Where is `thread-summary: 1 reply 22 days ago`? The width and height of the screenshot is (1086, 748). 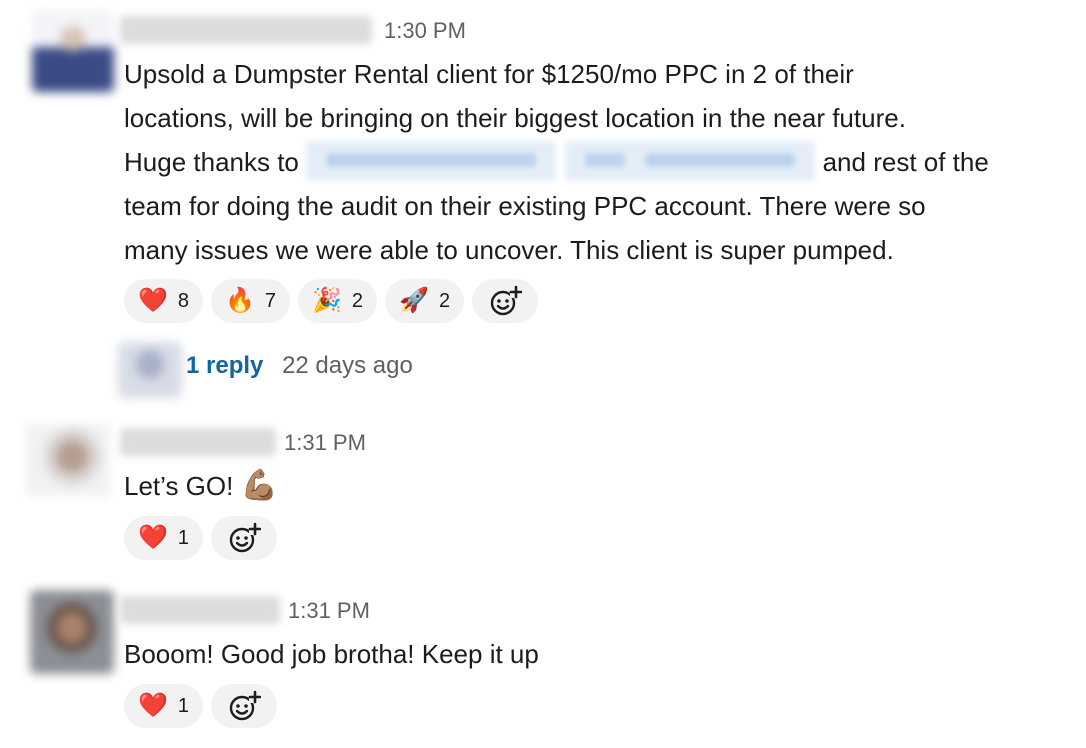
thread-summary: 1 reply 22 days ago is located at coordinates (299, 366).